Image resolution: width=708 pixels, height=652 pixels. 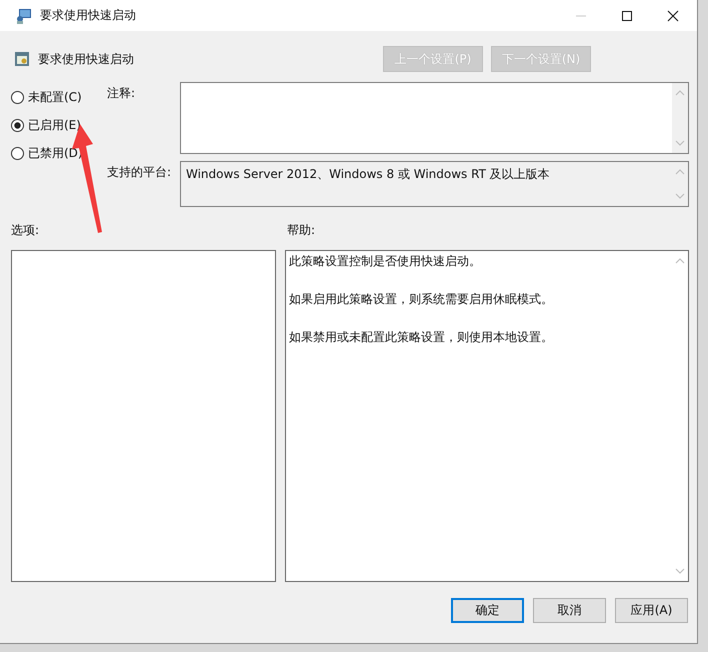 What do you see at coordinates (368, 174) in the screenshot?
I see `platform-text: Windows Server 2012、Windows 8 或 Windows RT 及以上版本` at bounding box center [368, 174].